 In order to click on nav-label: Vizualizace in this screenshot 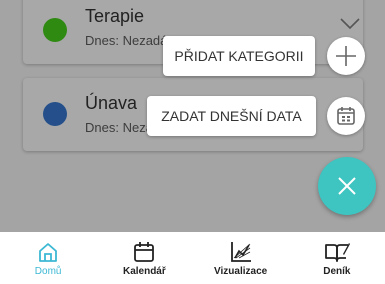, I will do `click(241, 271)`.